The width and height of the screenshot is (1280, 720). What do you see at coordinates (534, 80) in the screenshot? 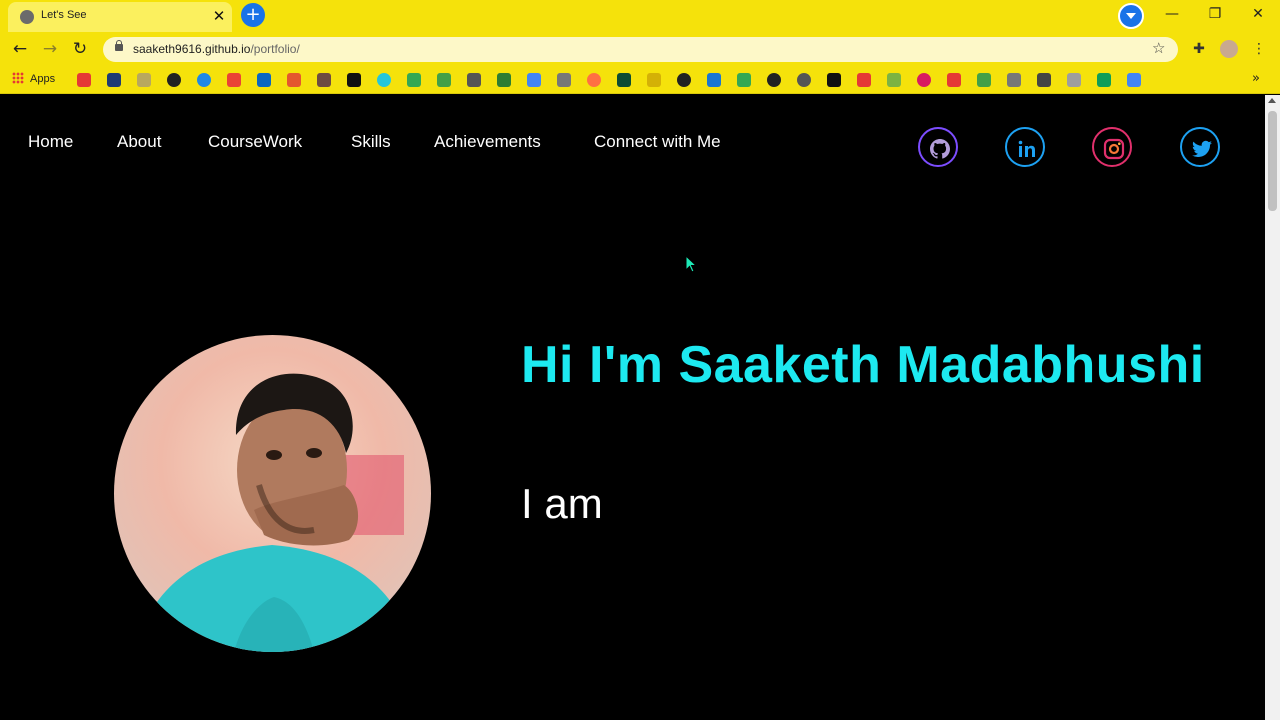
I see `bookmark-docs-icon` at bounding box center [534, 80].